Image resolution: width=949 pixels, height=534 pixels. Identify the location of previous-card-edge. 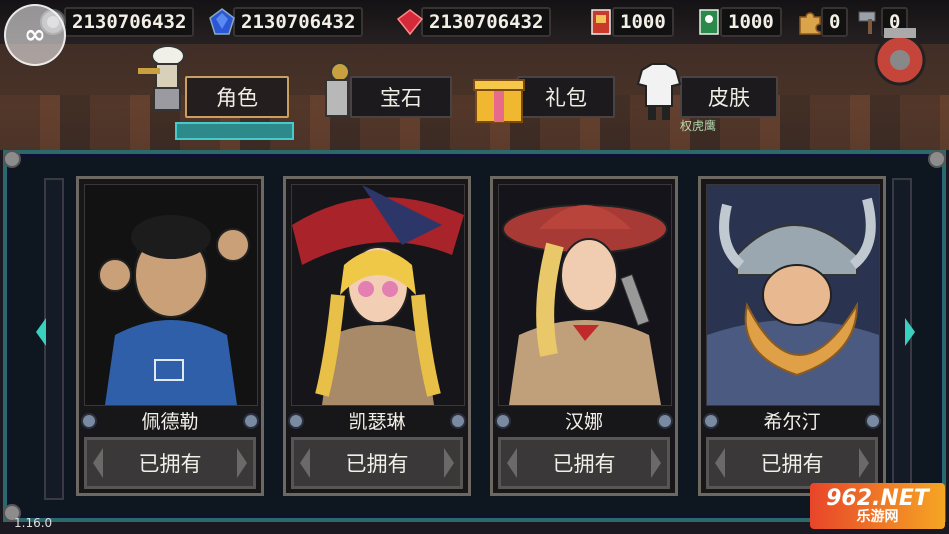
(54, 339).